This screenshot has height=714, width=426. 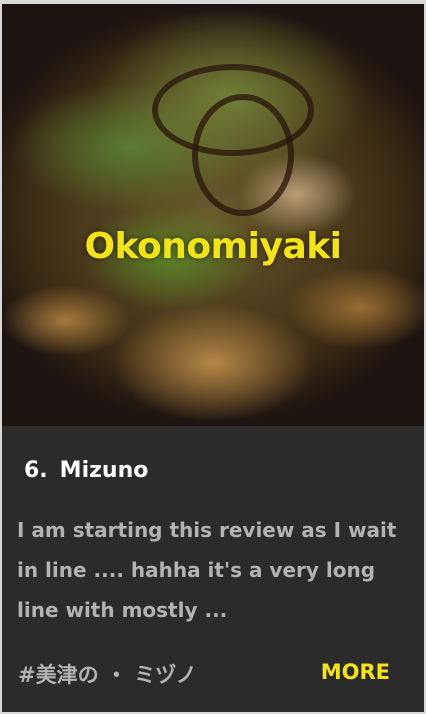 I want to click on rank-number: 6., so click(x=36, y=470).